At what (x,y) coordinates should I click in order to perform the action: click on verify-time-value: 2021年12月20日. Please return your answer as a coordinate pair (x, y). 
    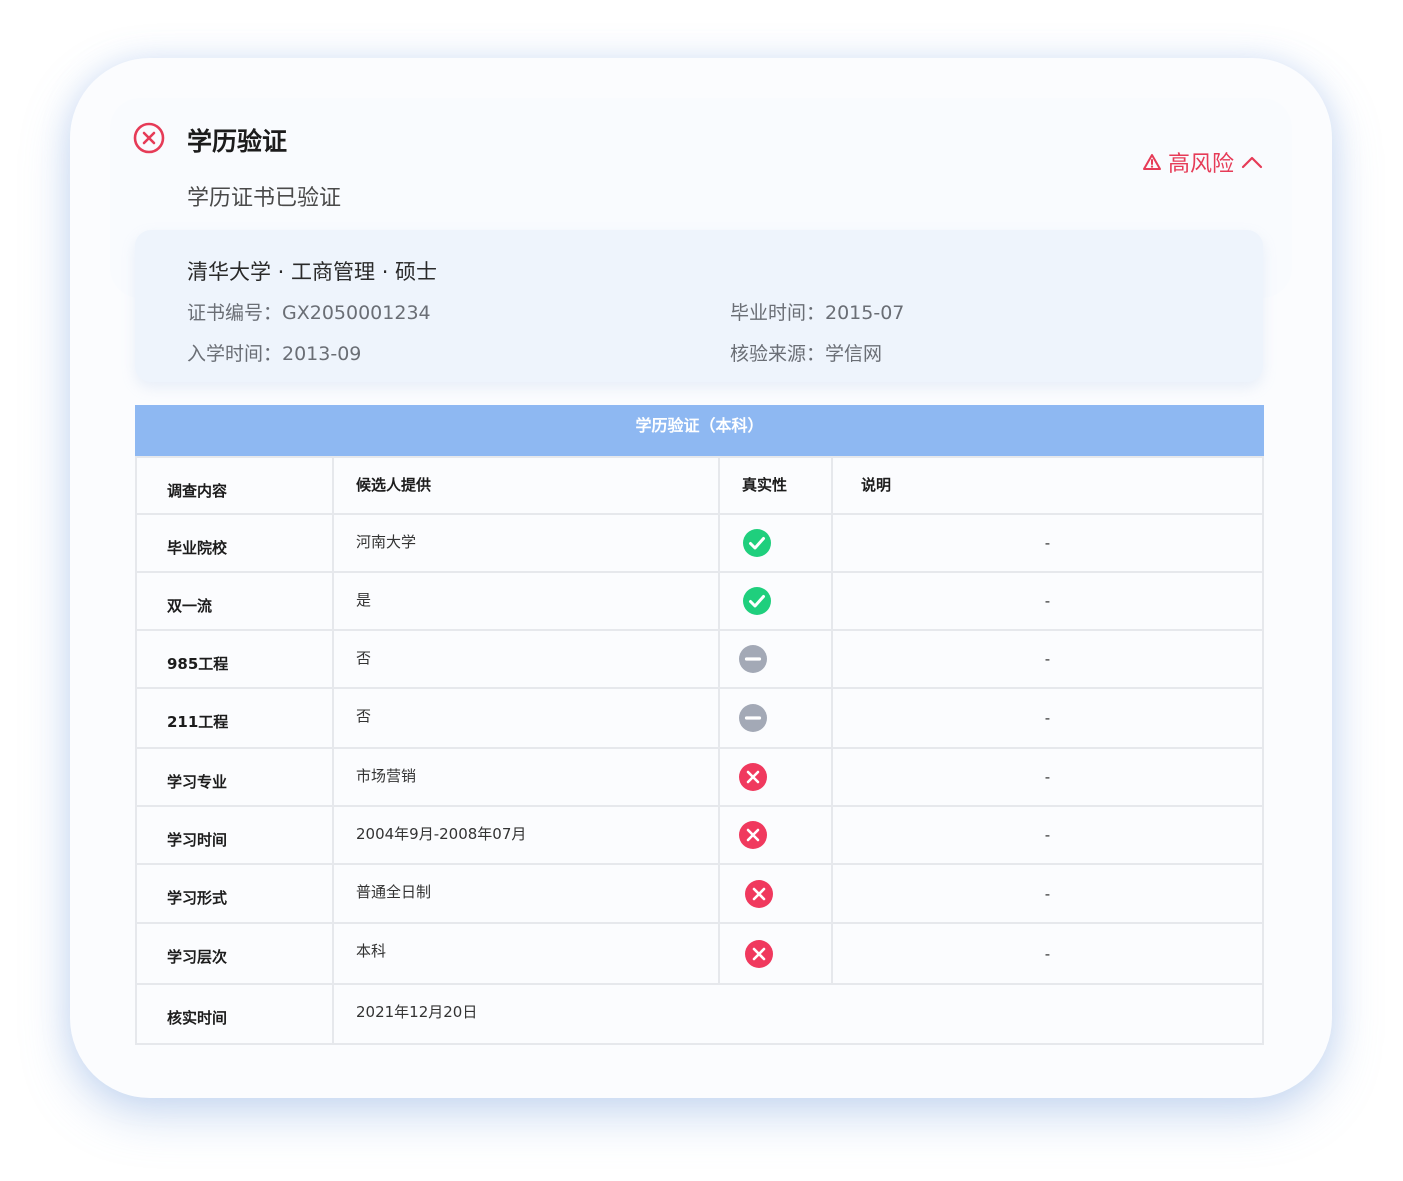
    Looking at the image, I should click on (798, 1014).